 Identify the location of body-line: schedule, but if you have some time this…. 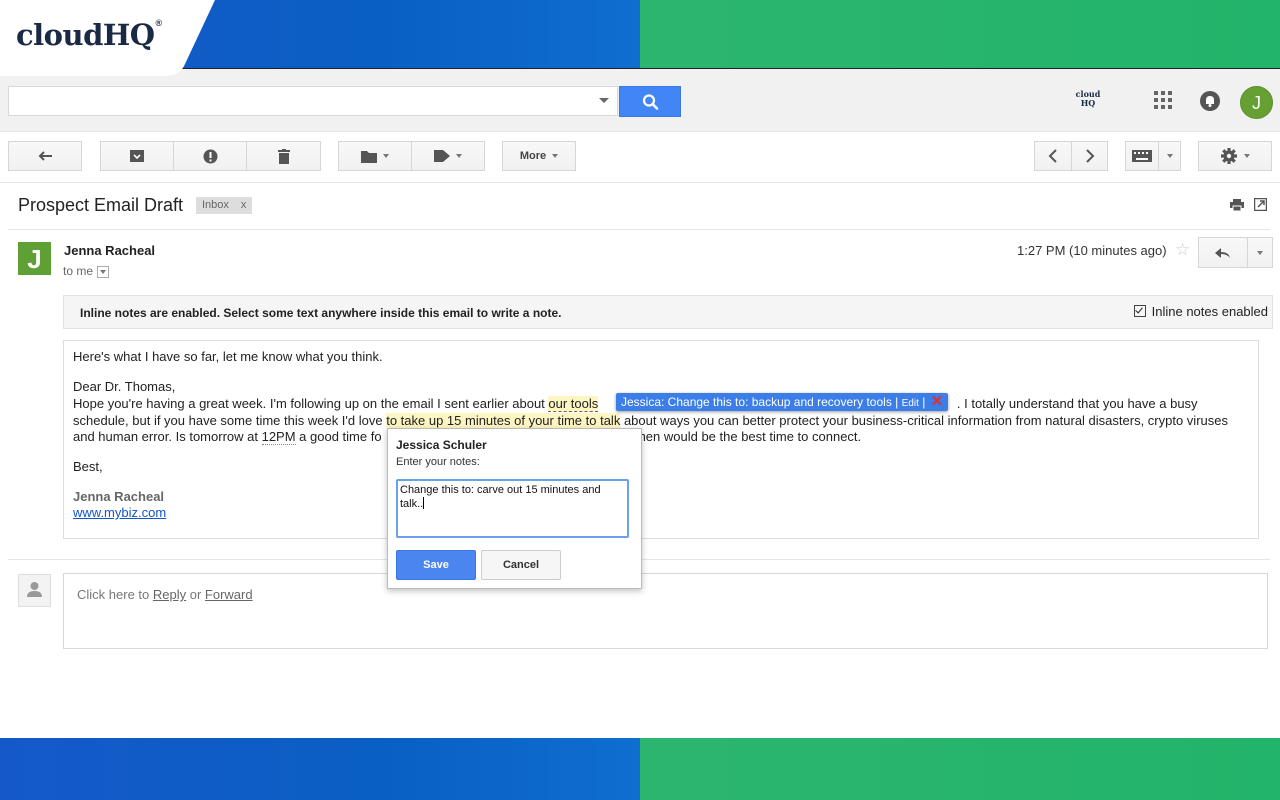
(650, 420).